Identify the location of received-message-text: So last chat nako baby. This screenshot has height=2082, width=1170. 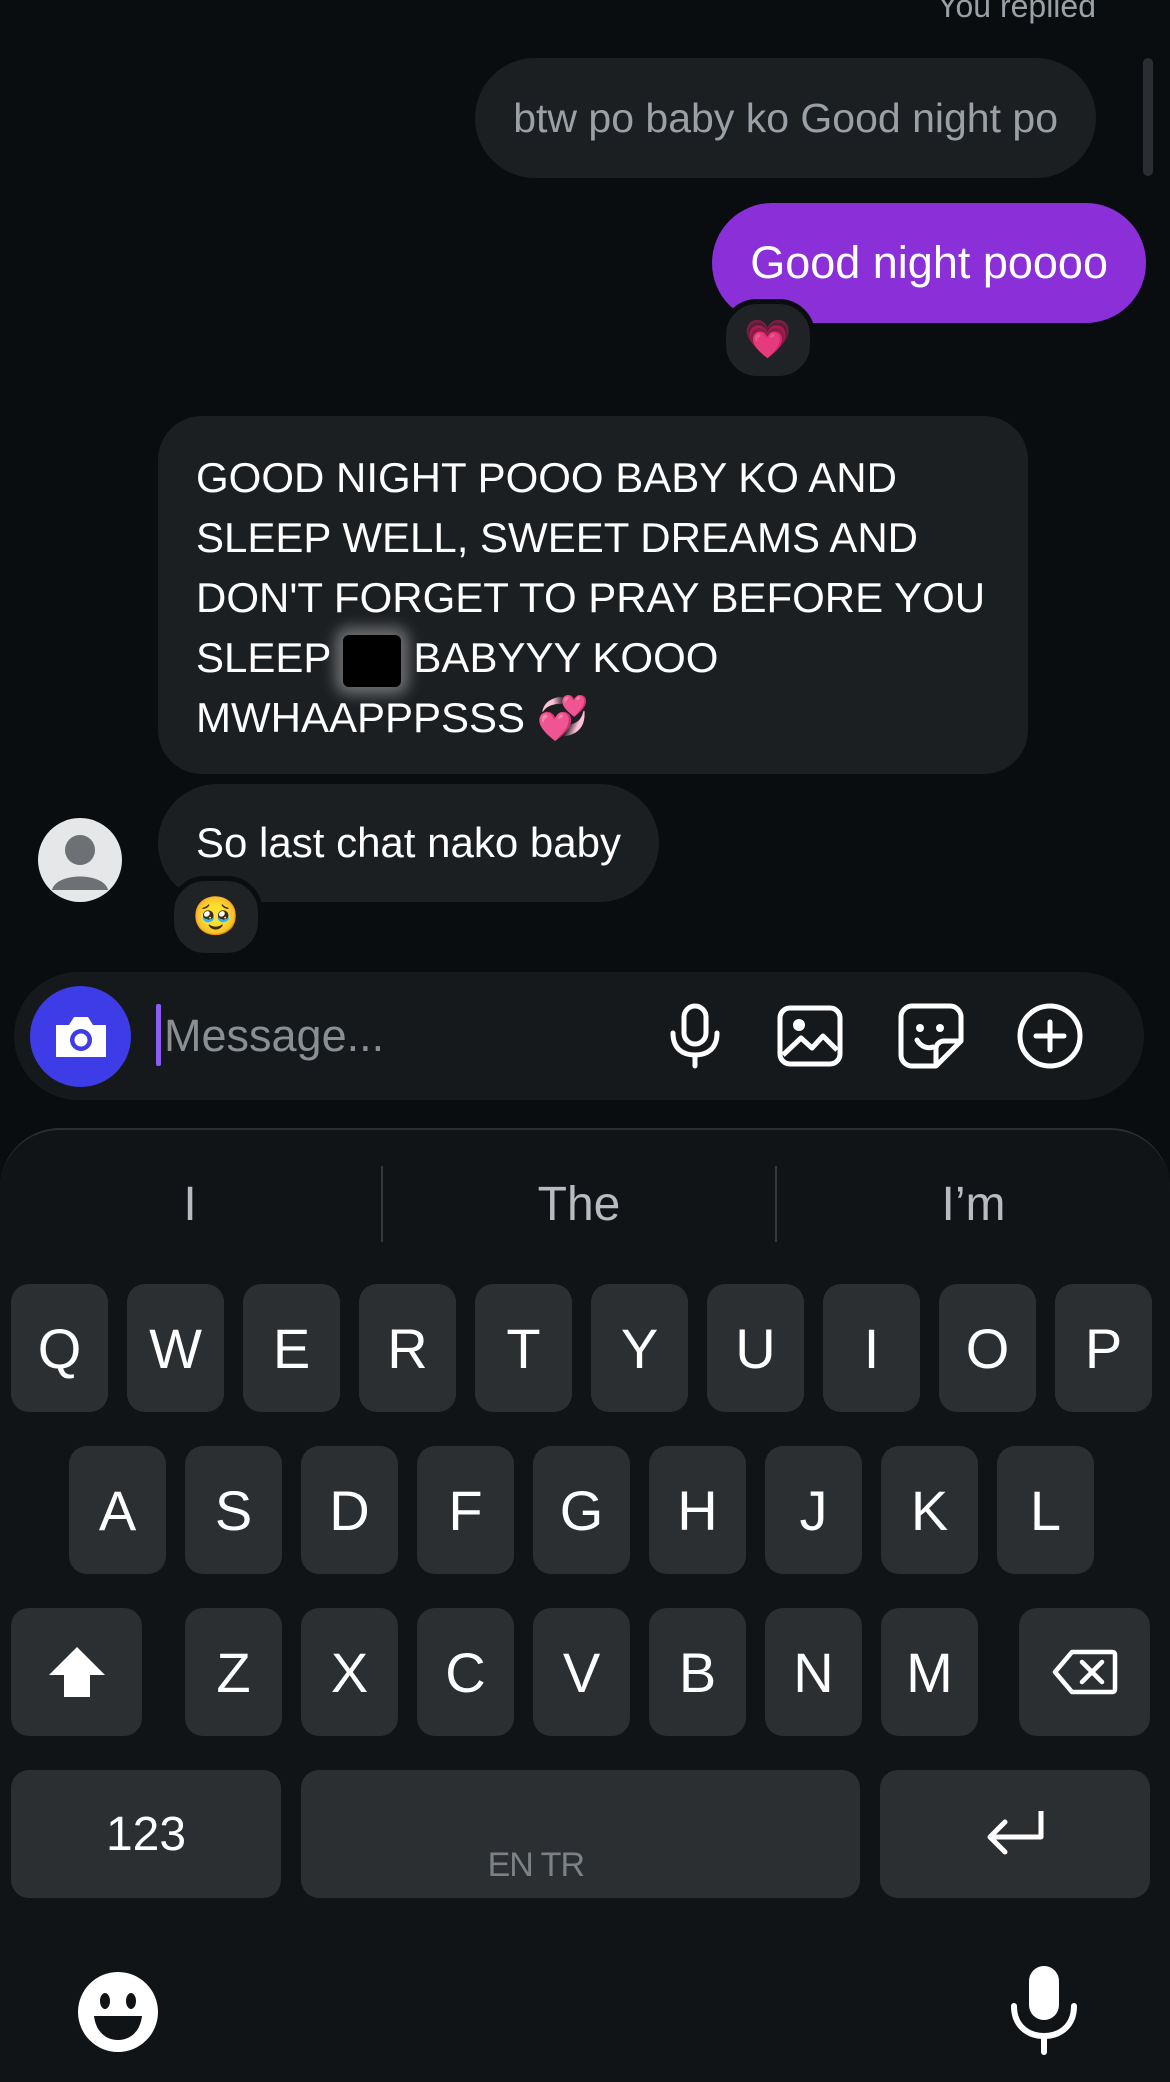
(408, 842).